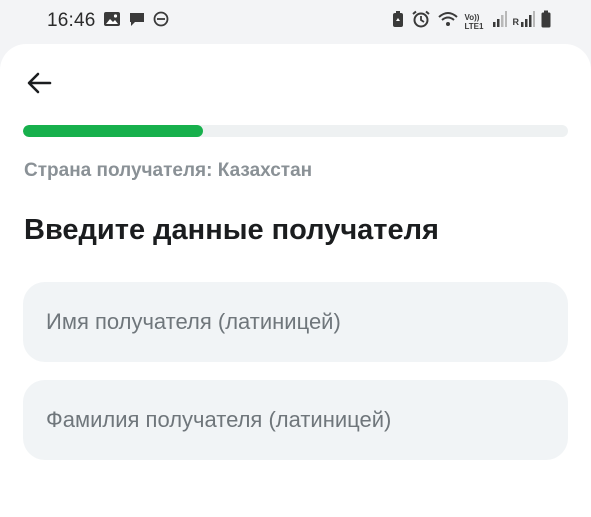  Describe the element at coordinates (398, 21) in the screenshot. I see `battery-saver-icon` at that location.